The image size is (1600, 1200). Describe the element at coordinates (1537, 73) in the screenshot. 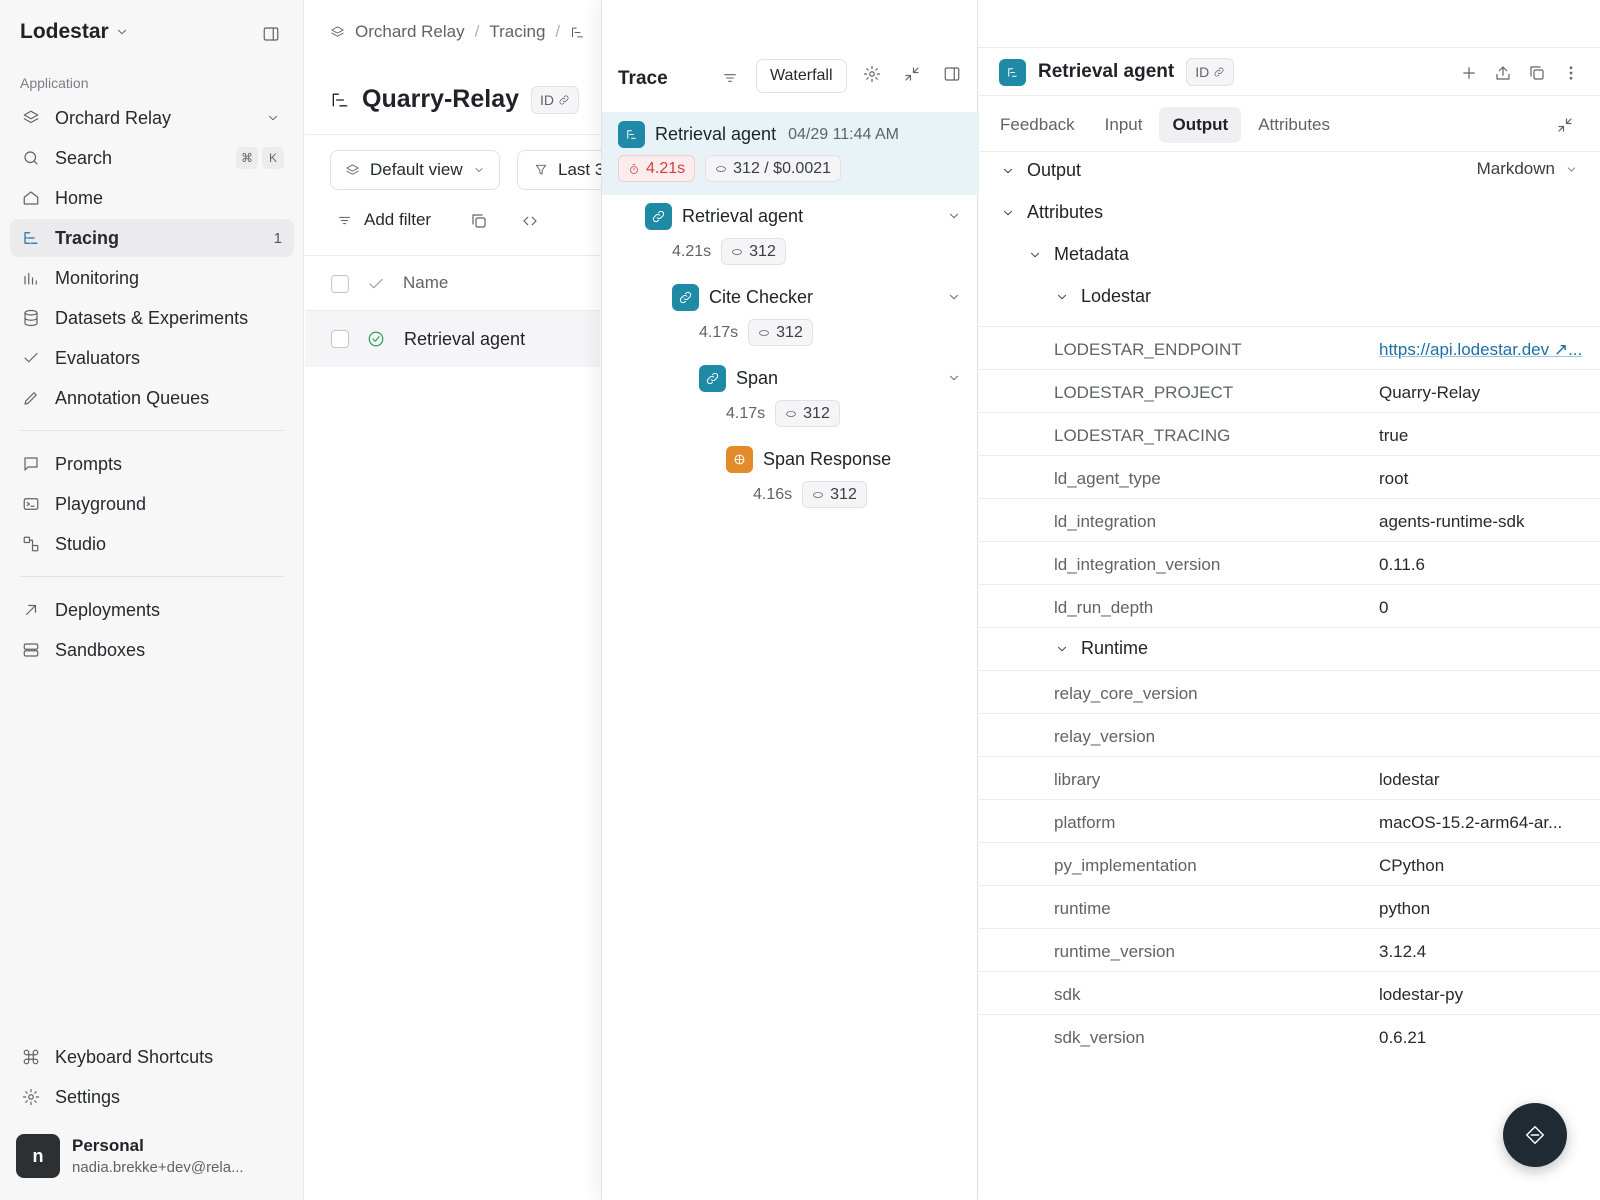

I see `copy-button` at that location.